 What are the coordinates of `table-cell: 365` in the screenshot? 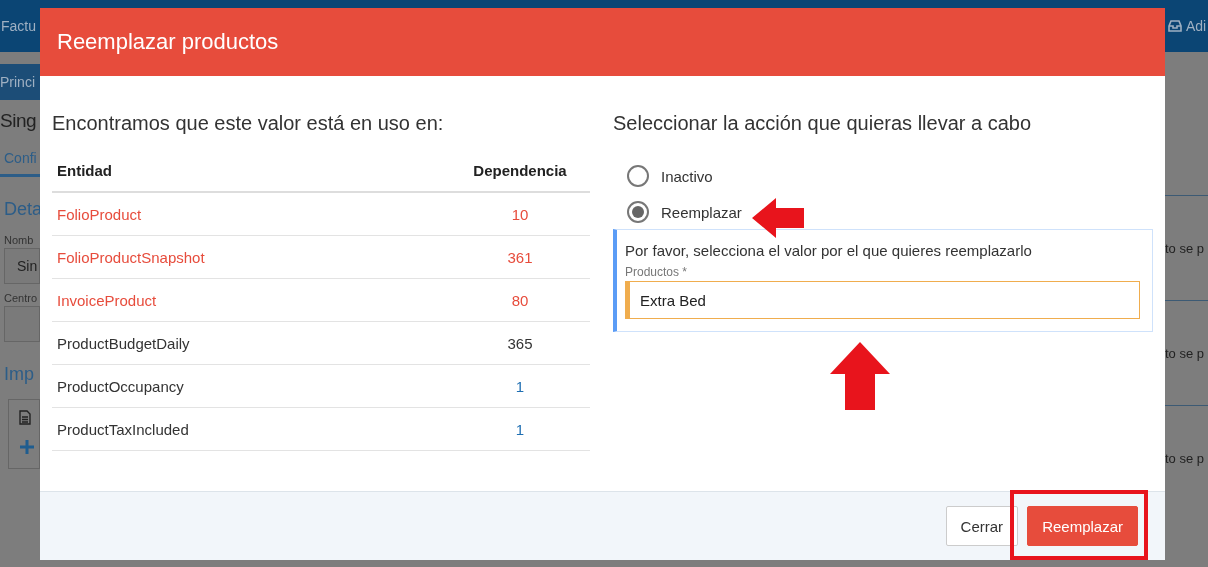 It's located at (520, 343).